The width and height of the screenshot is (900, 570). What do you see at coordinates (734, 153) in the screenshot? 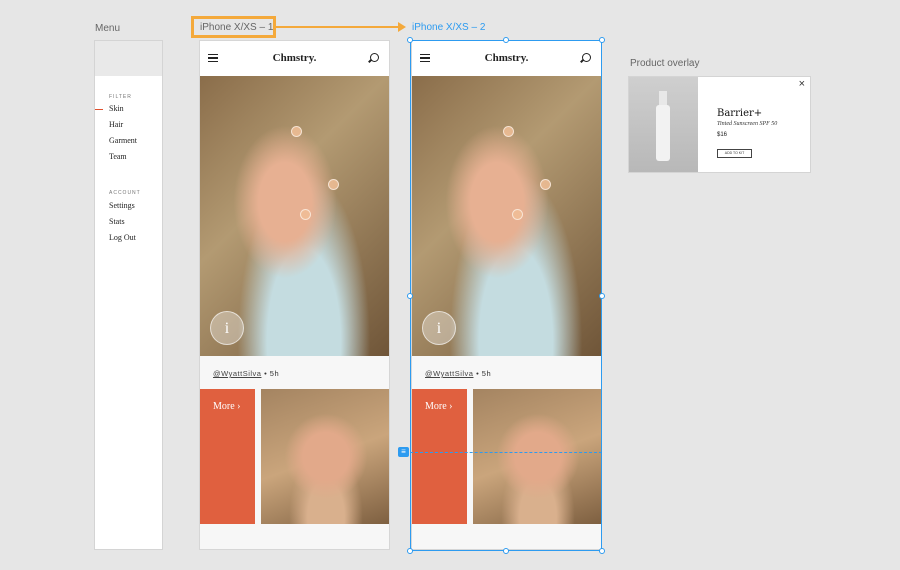
I see `add-to-kit-button: ADD TO KIT` at bounding box center [734, 153].